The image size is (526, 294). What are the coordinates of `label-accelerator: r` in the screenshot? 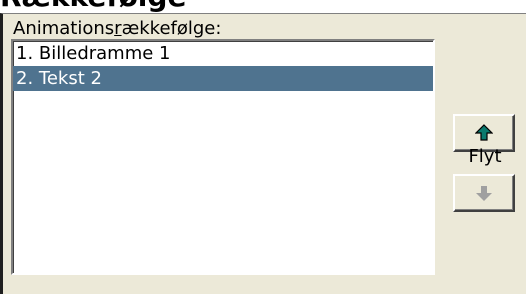 It's located at (118, 28).